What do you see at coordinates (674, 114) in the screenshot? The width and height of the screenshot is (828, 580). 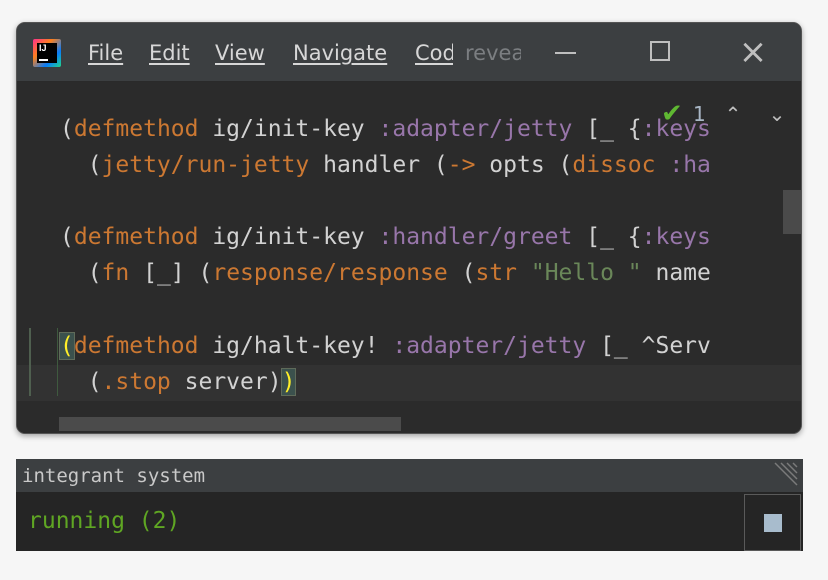 I see `double-check-icon: ✔` at bounding box center [674, 114].